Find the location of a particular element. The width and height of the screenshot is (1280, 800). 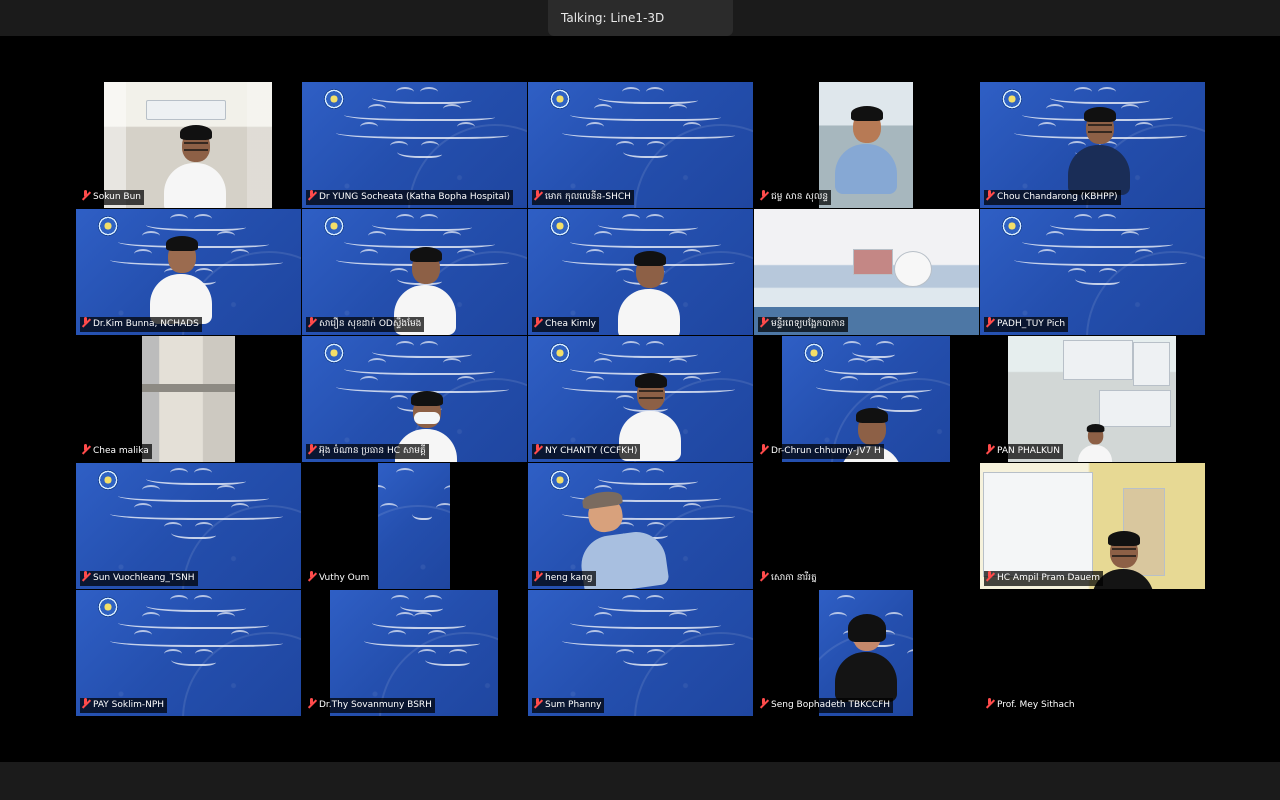

presentation-slide is located at coordinates (414, 526).